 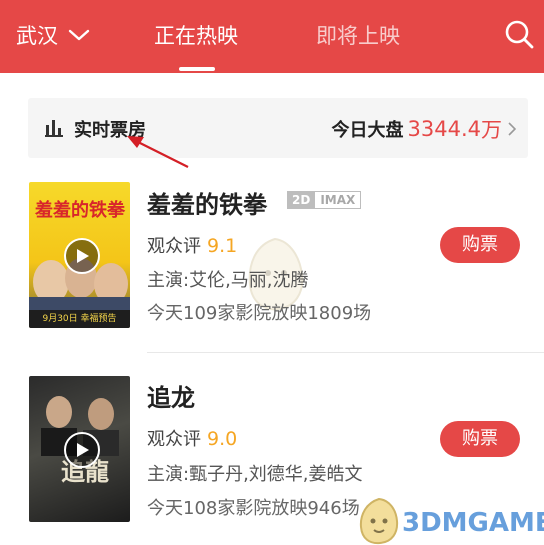 I want to click on movie-rating: 观众评 9.0, so click(x=192, y=438).